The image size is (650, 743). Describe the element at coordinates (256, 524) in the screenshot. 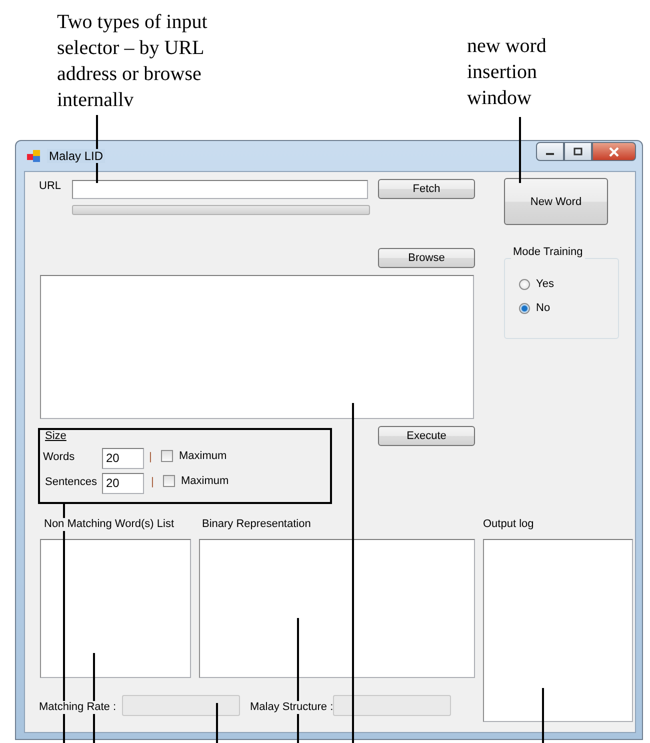

I see `panel-label: Binary Representation` at that location.